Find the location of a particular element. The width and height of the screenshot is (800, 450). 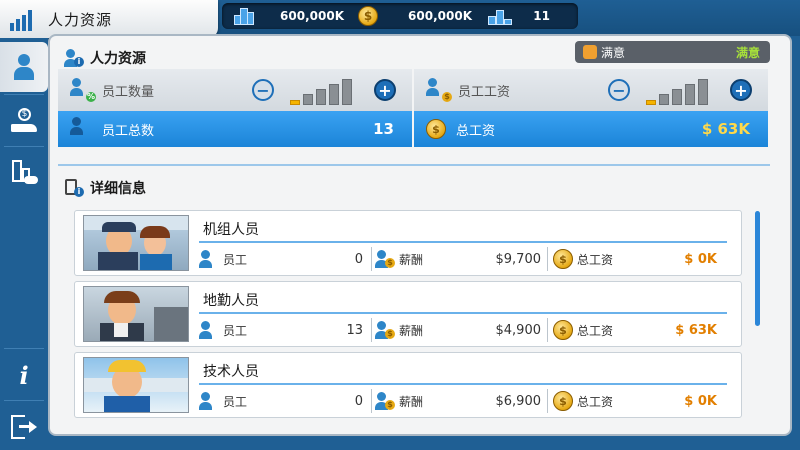

sidebar-item-finance: $ is located at coordinates (24, 121).